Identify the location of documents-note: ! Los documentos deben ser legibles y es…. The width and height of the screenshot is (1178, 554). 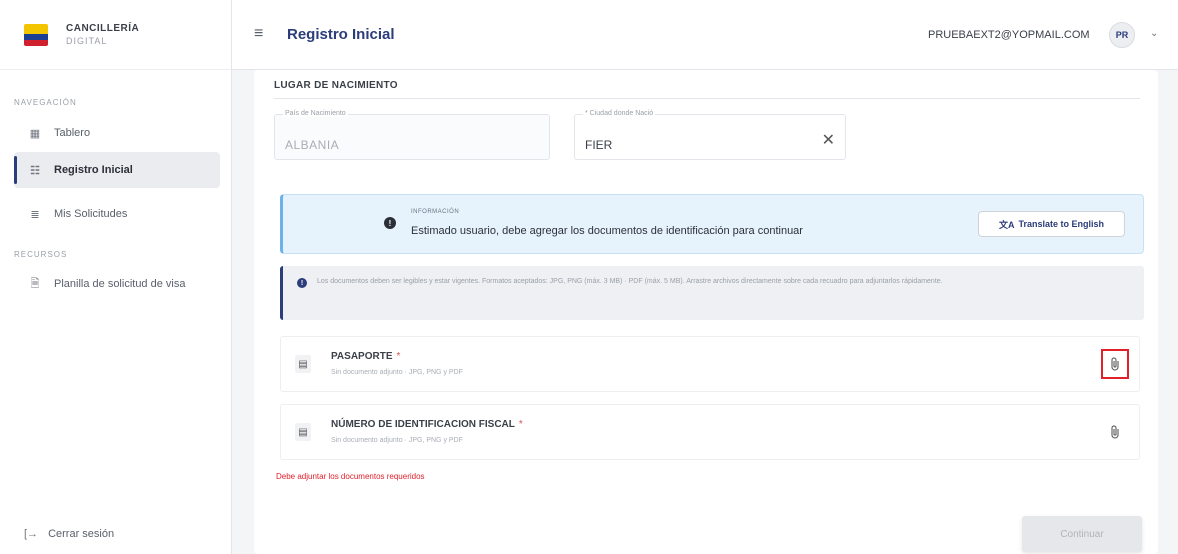
(712, 293).